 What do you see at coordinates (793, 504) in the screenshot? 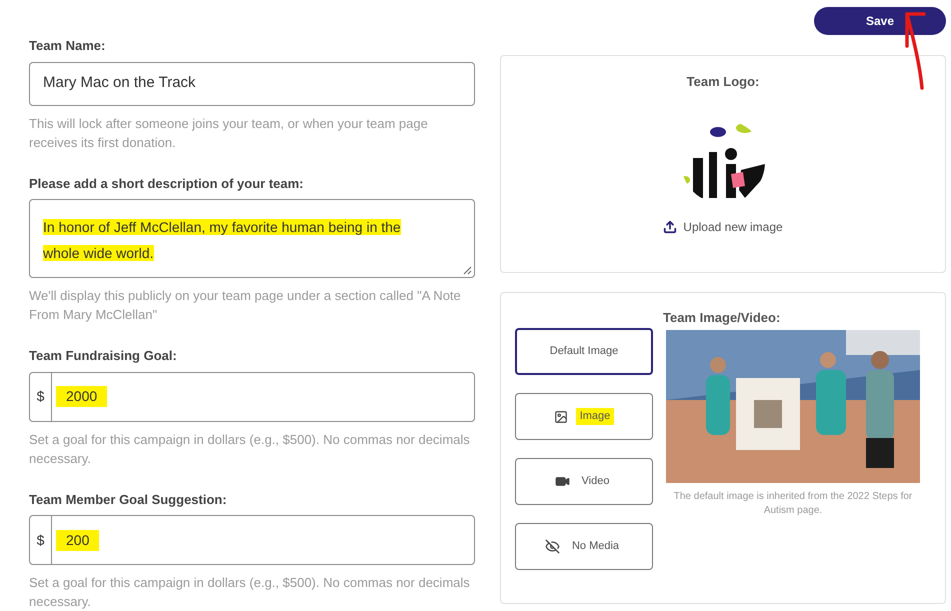
I see `caption: The default image is inherited from the 2022 Steps for Autism page.` at bounding box center [793, 504].